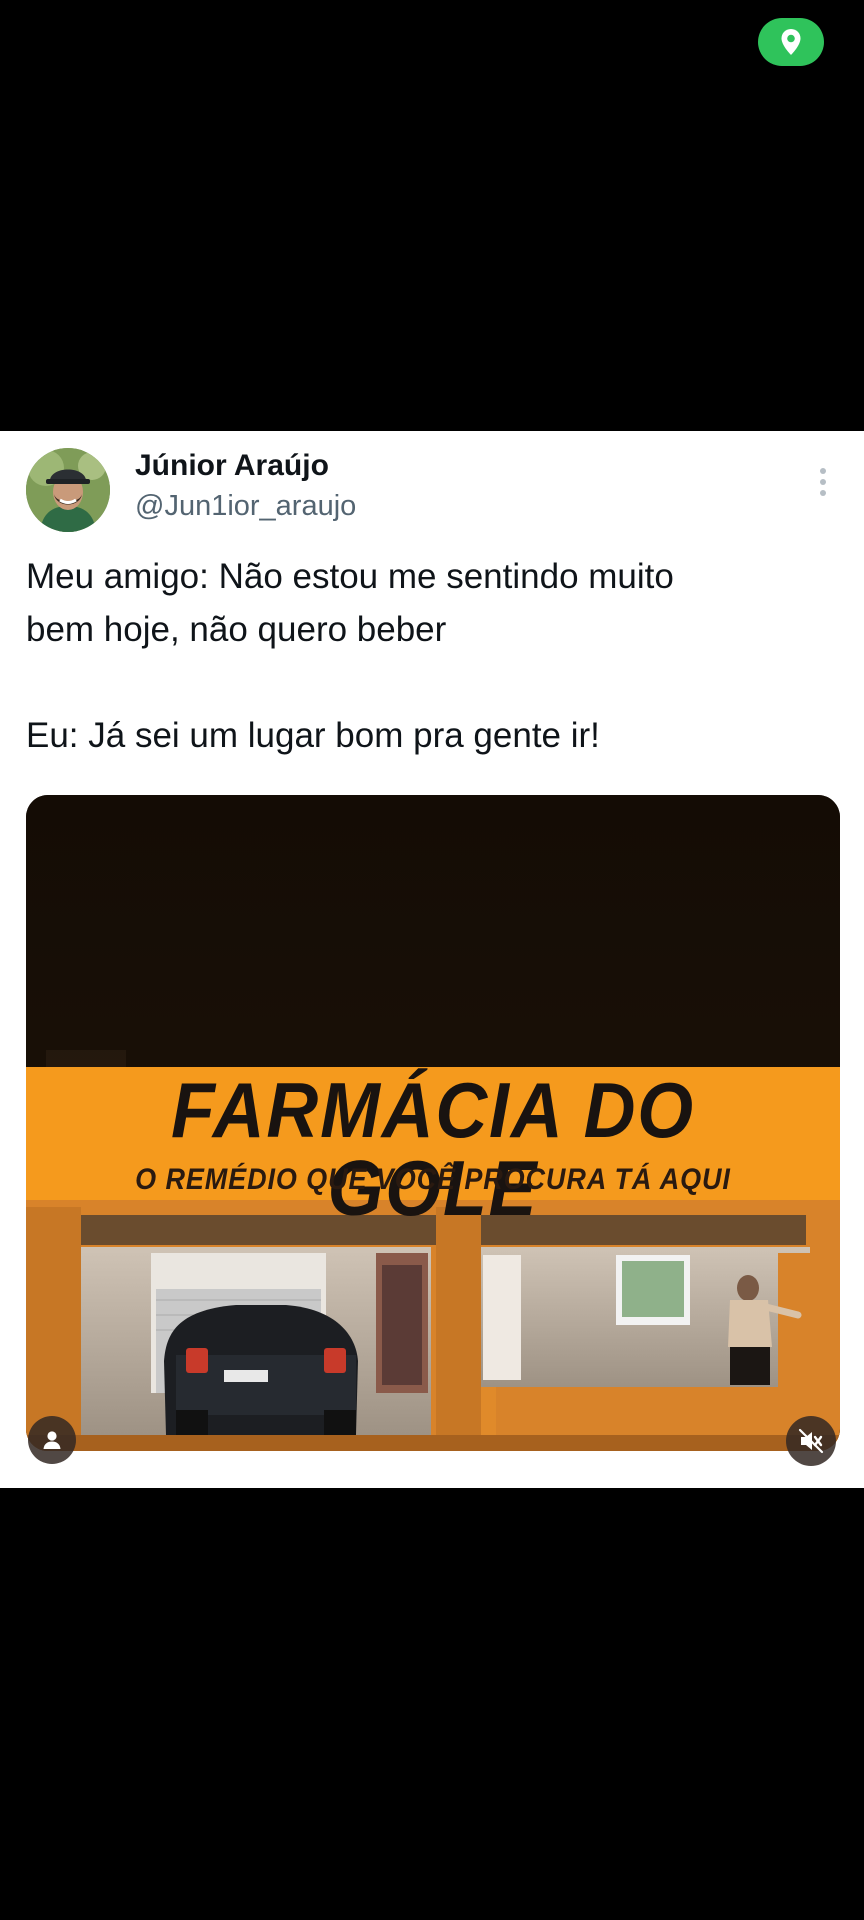  Describe the element at coordinates (236, 629) in the screenshot. I see `tweet-line: bem hoje, não quero beber` at that location.